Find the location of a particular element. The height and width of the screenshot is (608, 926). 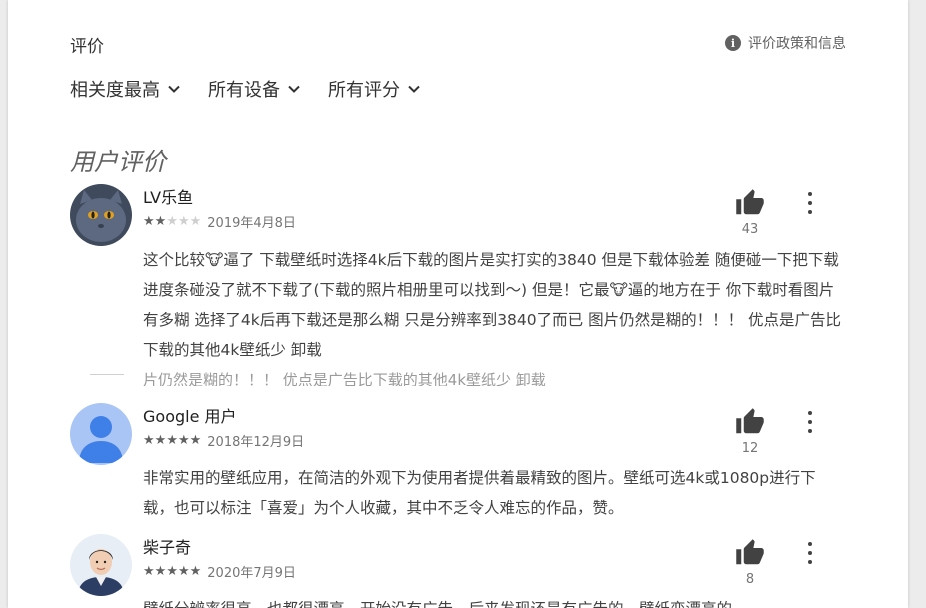

device-dropdown-label: 所有设备 is located at coordinates (244, 90).